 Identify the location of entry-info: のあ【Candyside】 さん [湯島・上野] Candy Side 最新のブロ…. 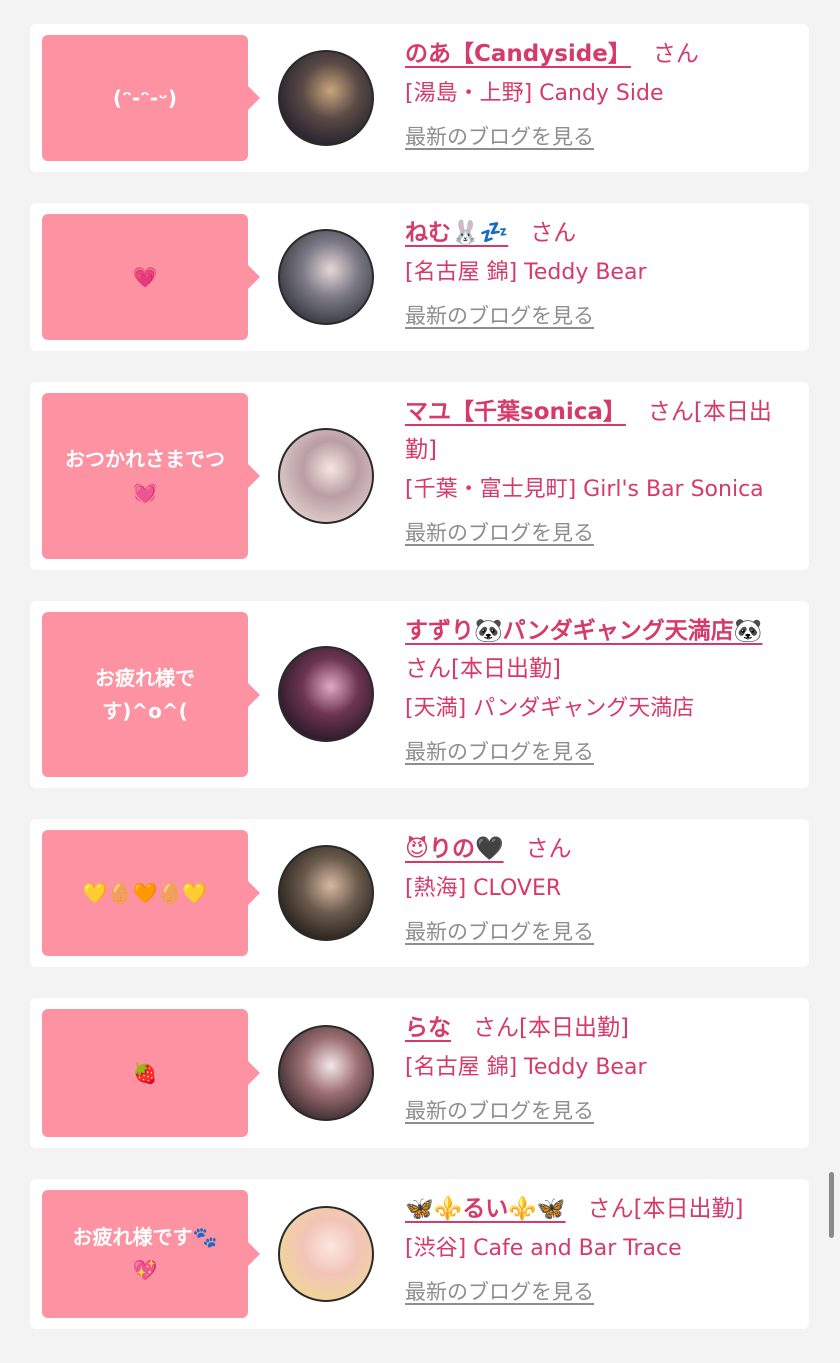
(598, 93).